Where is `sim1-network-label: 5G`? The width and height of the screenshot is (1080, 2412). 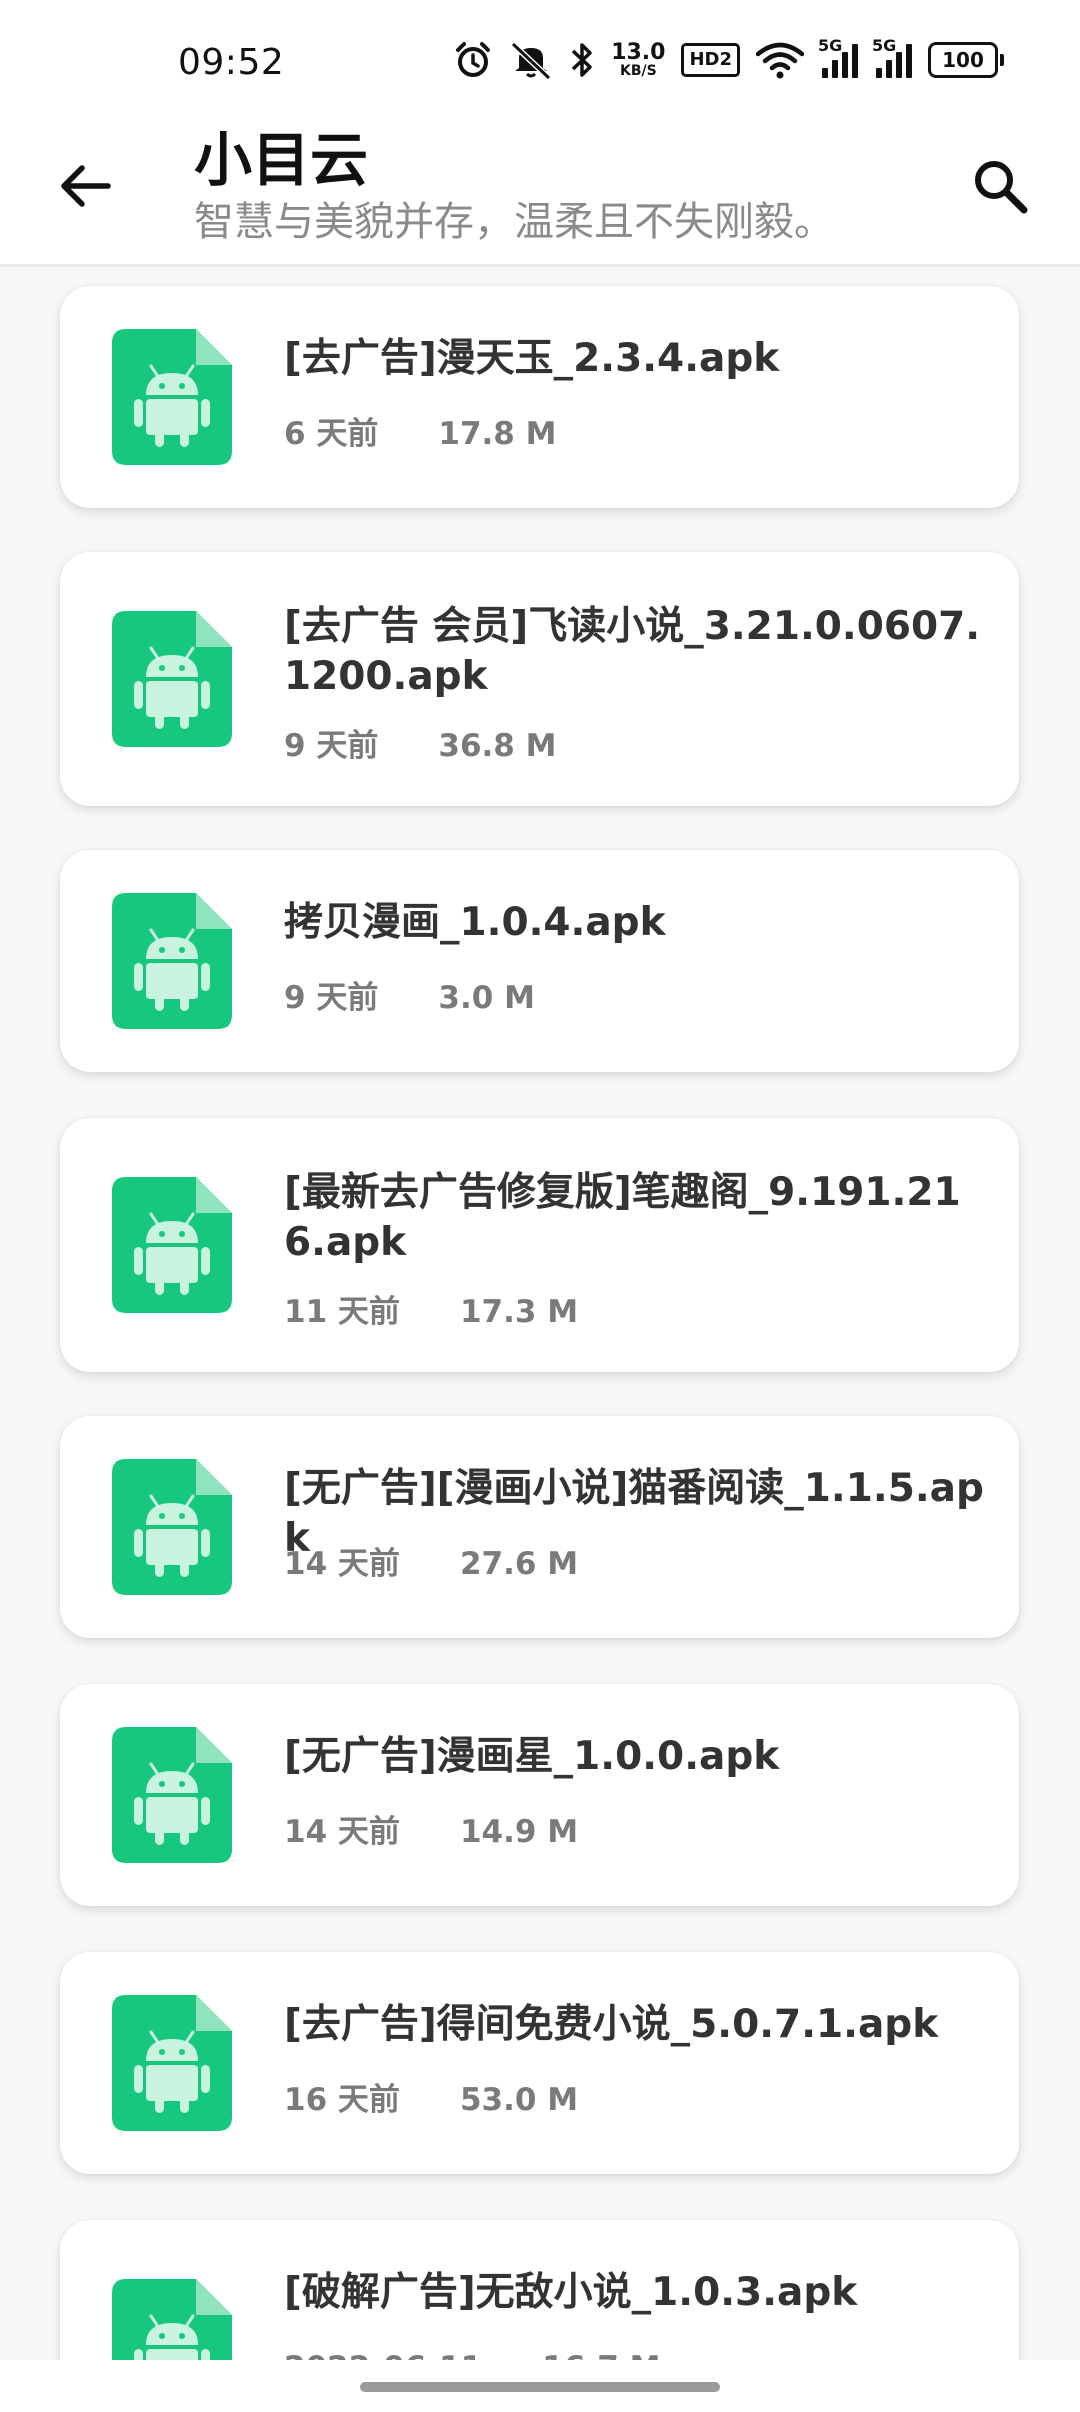 sim1-network-label: 5G is located at coordinates (830, 45).